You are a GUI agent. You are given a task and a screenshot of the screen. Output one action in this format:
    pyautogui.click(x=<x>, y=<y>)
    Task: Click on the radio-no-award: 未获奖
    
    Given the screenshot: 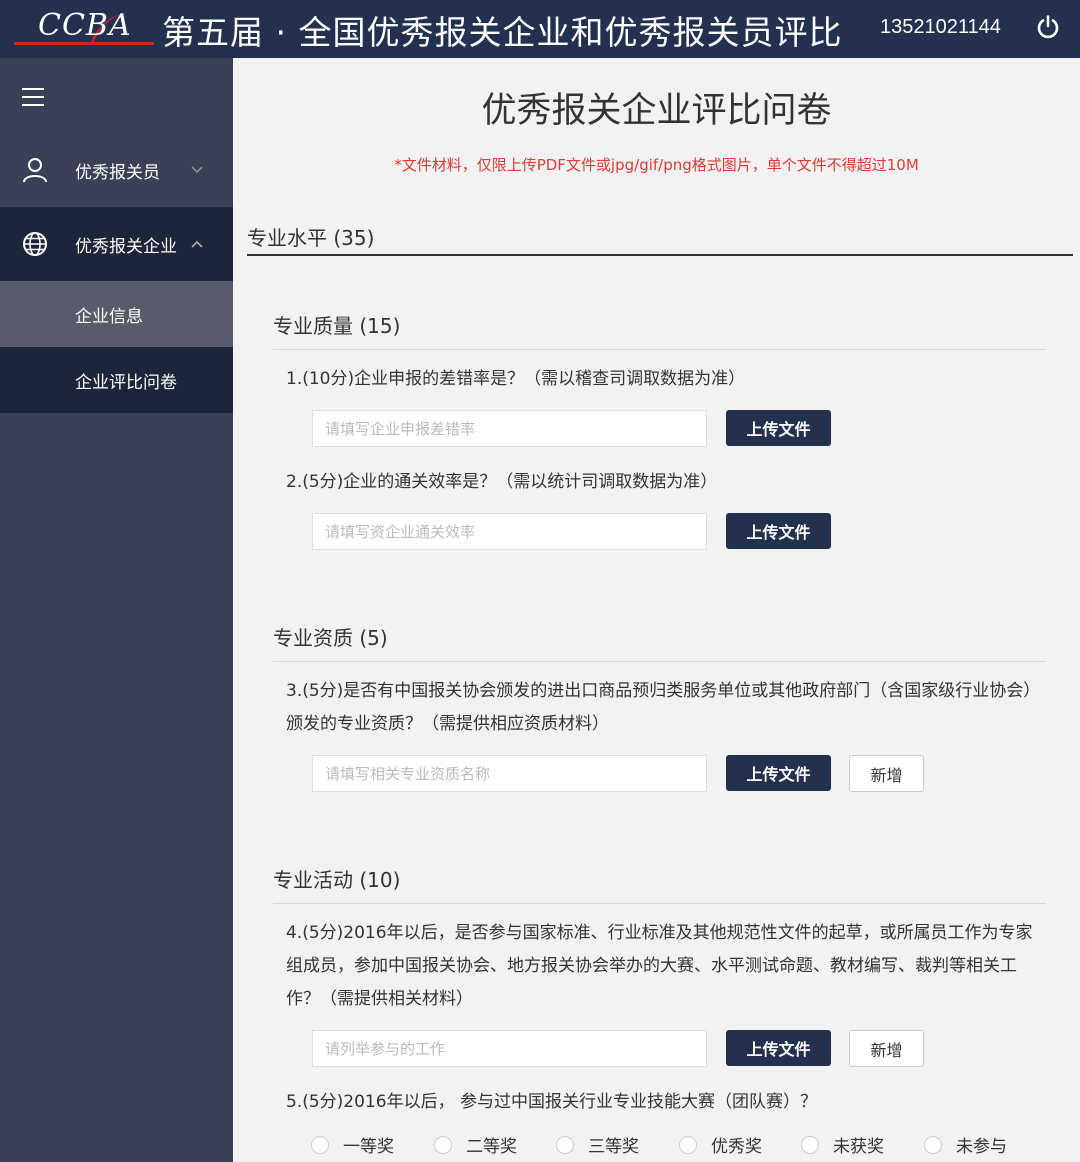 What is the action you would take?
    pyautogui.click(x=842, y=1144)
    